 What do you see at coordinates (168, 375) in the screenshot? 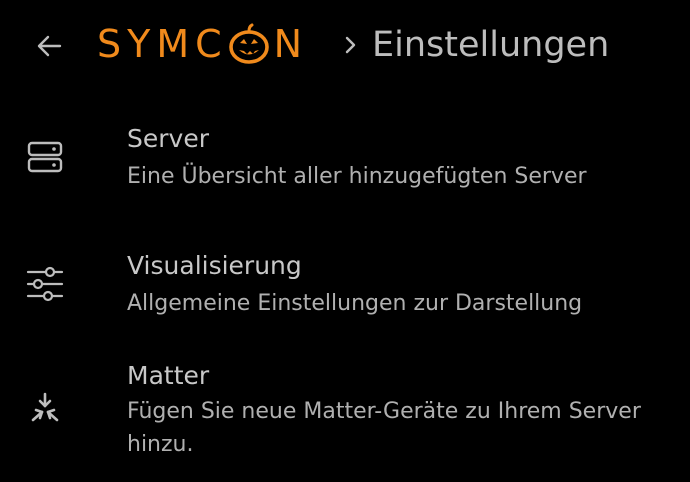
I see `menu-item-title: Matter` at bounding box center [168, 375].